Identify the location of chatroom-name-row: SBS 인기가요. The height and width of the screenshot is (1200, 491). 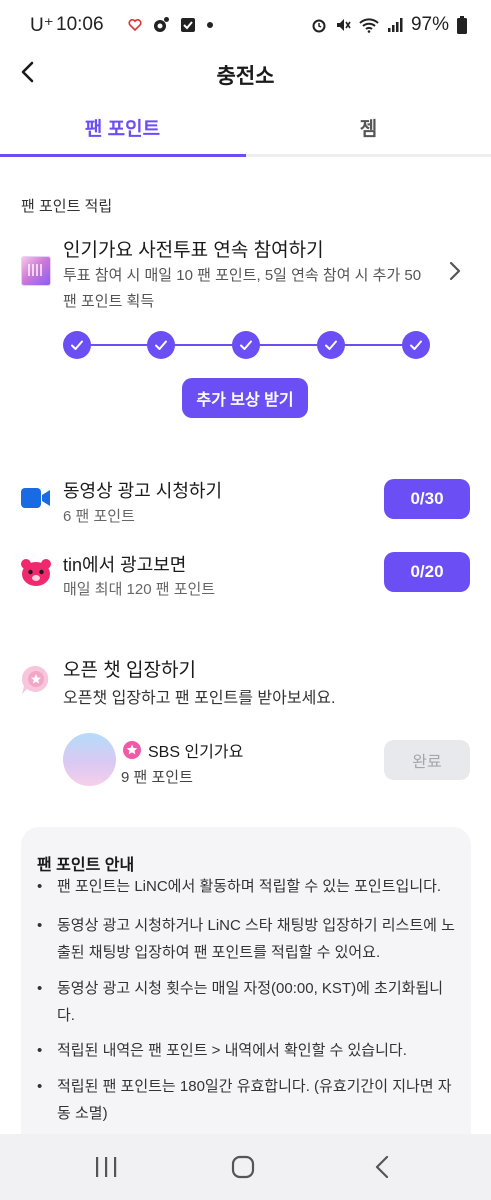
(182, 750).